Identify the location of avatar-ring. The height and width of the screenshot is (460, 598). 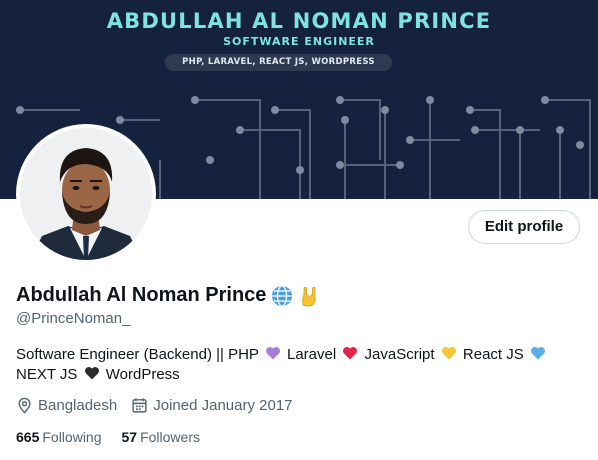
(86, 194).